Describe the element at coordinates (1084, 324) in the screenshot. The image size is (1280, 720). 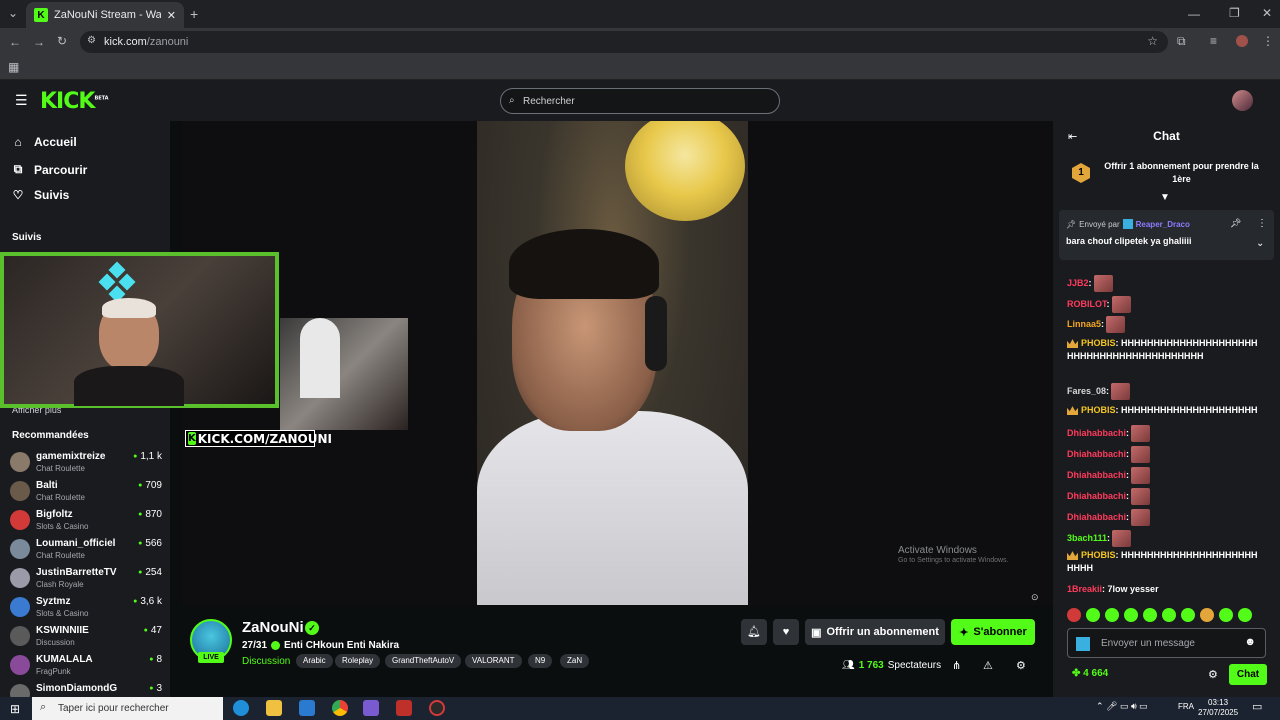
I see `chat-username: Linnaa5` at that location.